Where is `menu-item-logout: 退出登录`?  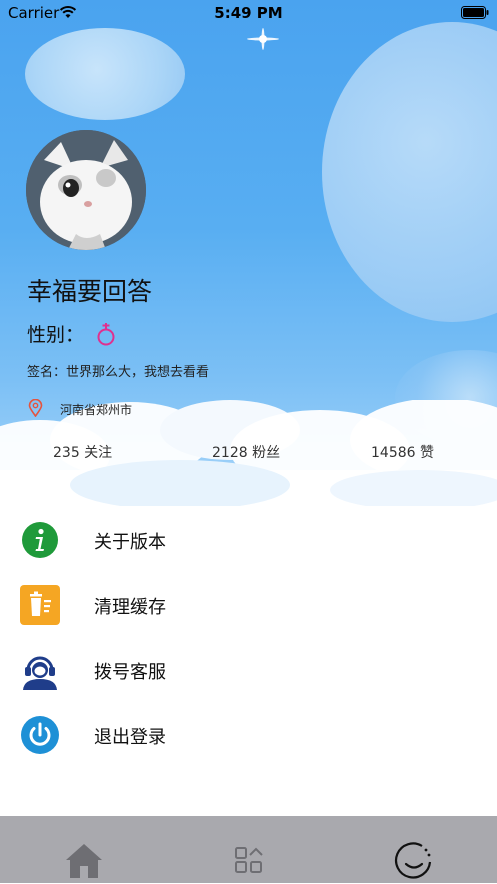
menu-item-logout: 退出登录 is located at coordinates (248, 733).